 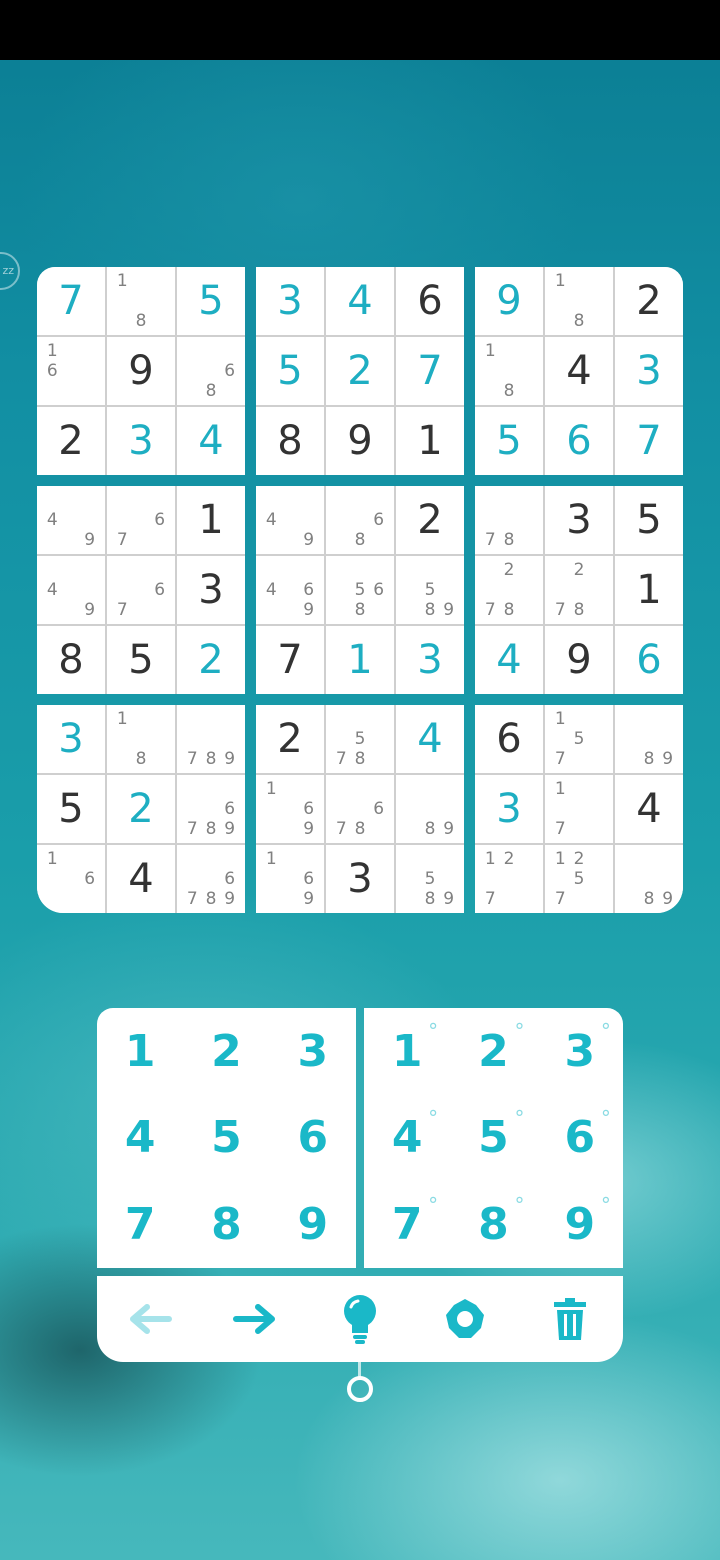 What do you see at coordinates (226, 1051) in the screenshot?
I see `digit-button-2: 2` at bounding box center [226, 1051].